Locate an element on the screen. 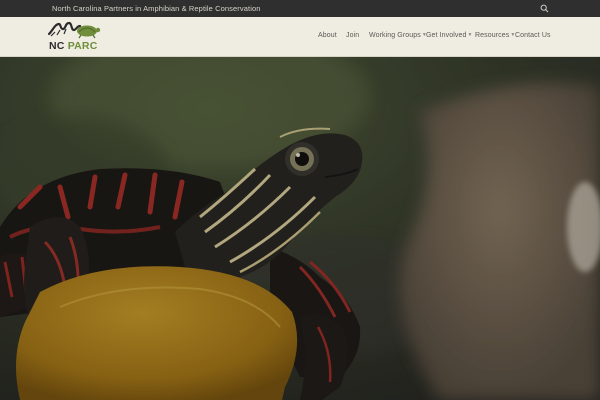 This screenshot has height=400, width=600. nav-item-label: Contact Us is located at coordinates (533, 35).